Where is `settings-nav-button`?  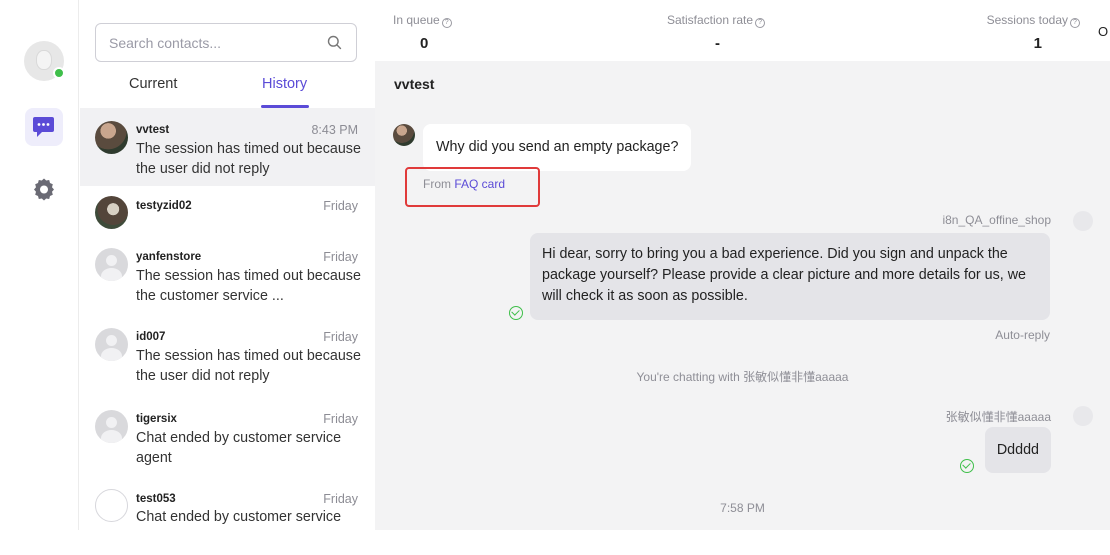 settings-nav-button is located at coordinates (44, 189).